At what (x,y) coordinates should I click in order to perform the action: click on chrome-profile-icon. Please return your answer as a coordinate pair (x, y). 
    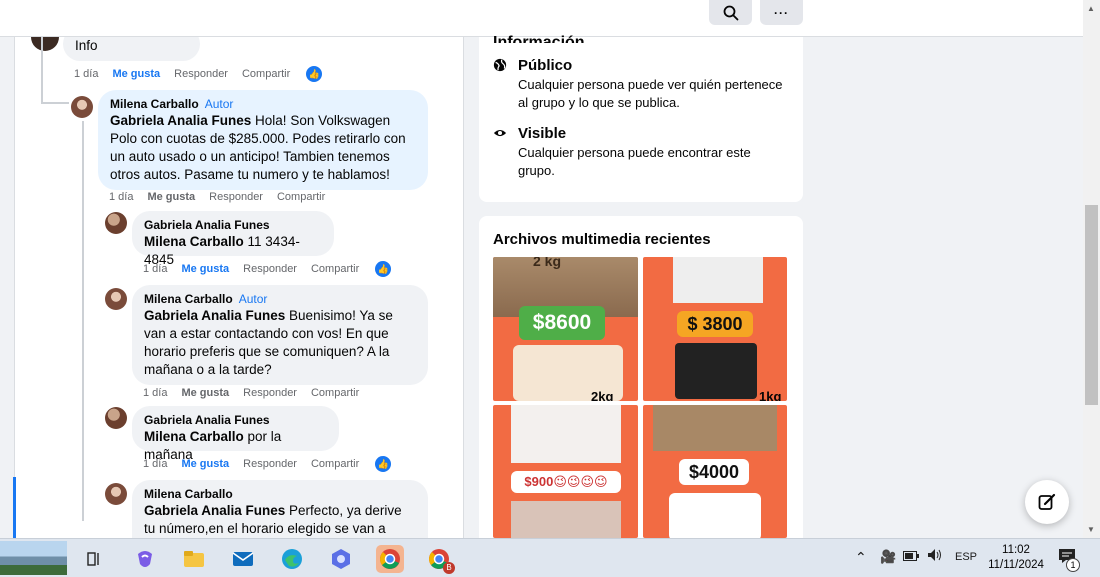
    Looking at the image, I should click on (390, 559).